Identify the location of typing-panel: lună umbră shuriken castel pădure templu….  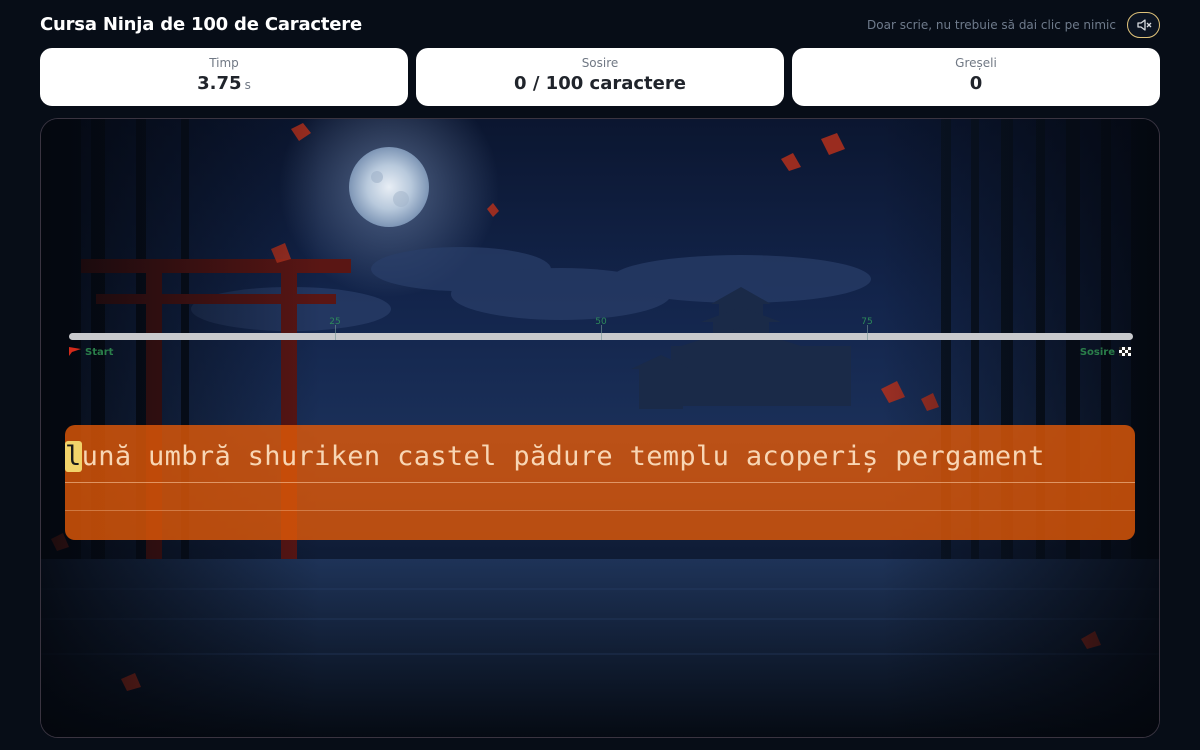
(600, 482).